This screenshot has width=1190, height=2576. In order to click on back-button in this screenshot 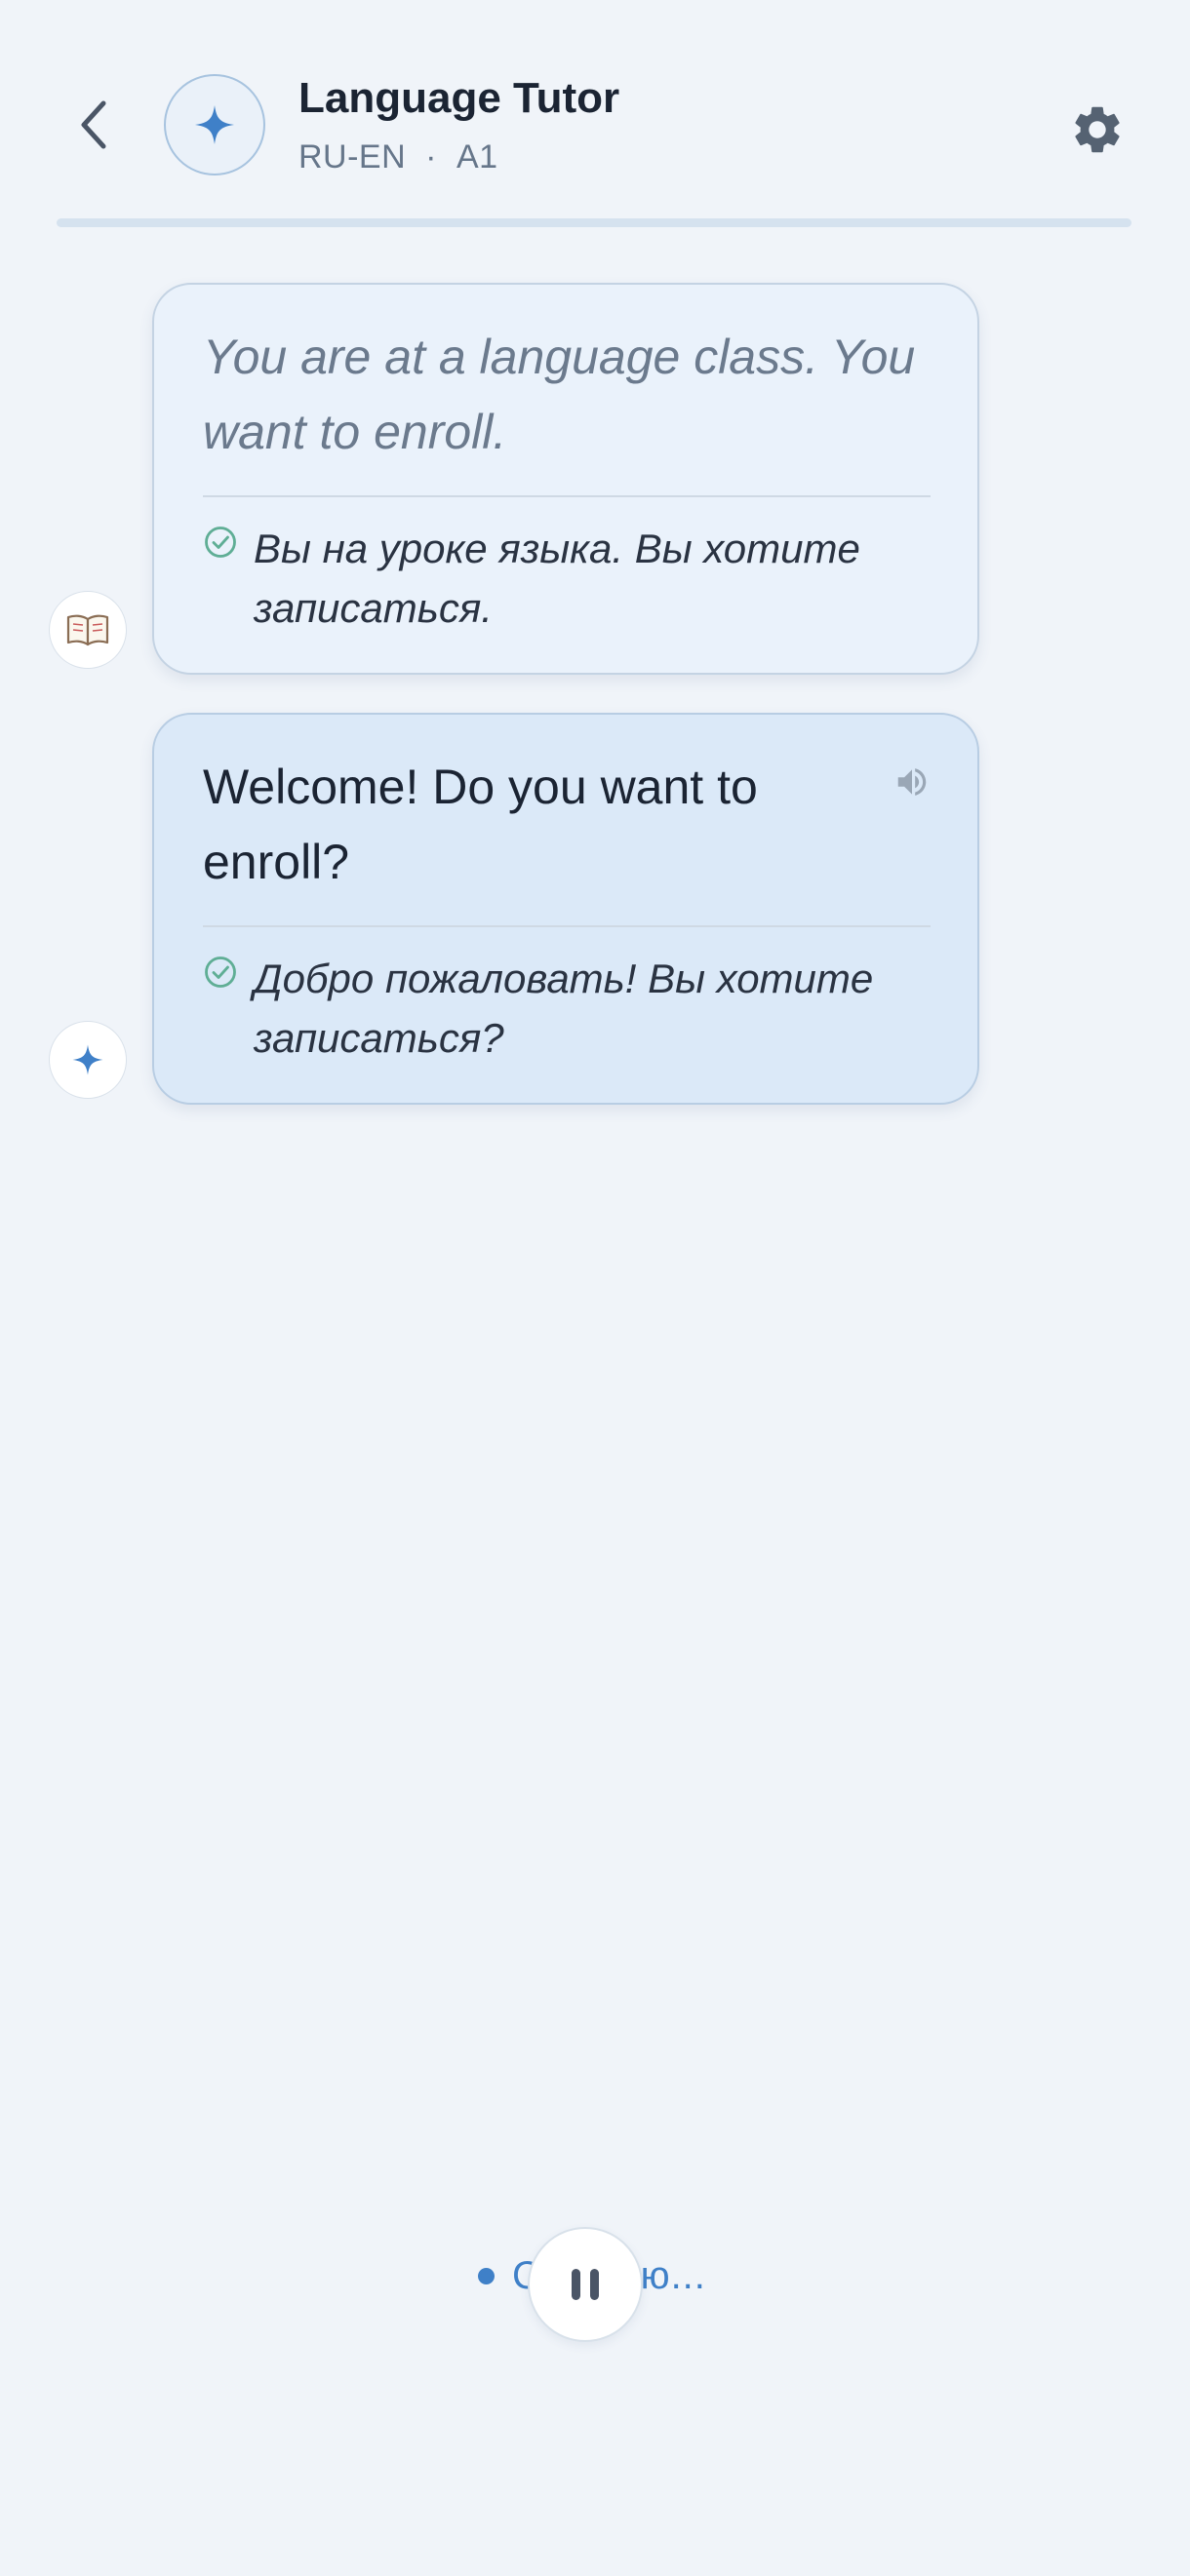, I will do `click(94, 125)`.